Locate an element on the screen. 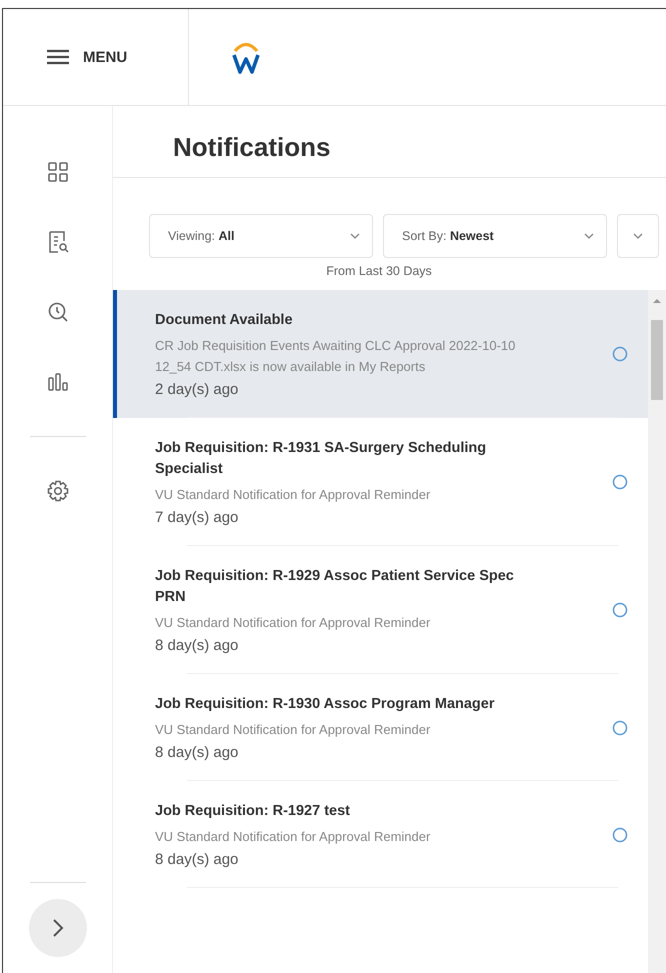 This screenshot has height=973, width=666. notification-item: Document Available CR Job Requisition Events Awaiting CLC Approval 2022-10-10 12_54 CDT.xlsx is now available in My Reports 2 day(s) ago is located at coordinates (380, 354).